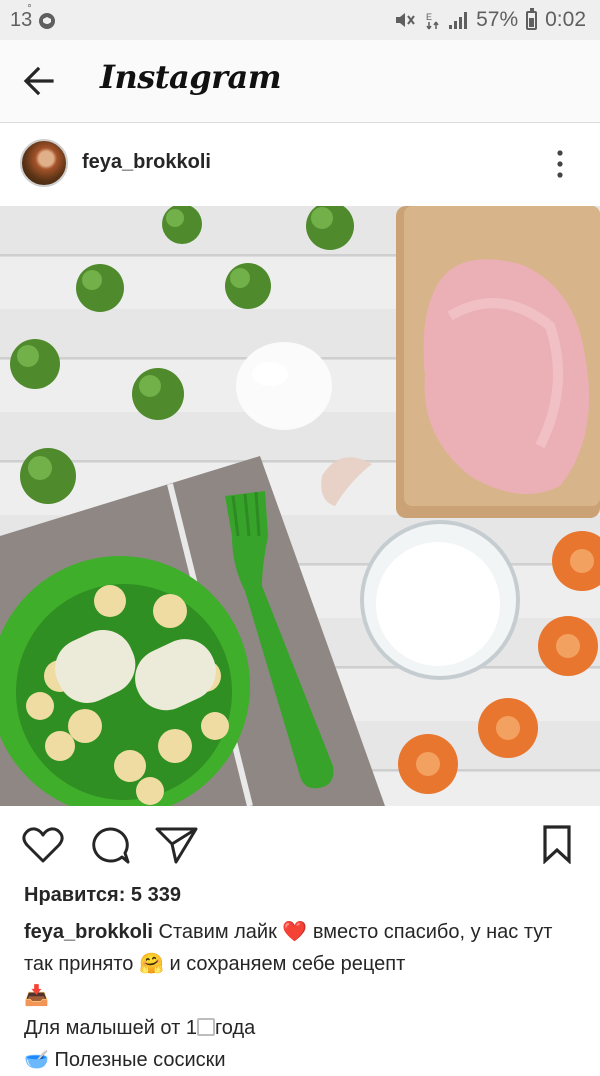 The width and height of the screenshot is (600, 1076). I want to click on comment-bubble-icon, so click(110, 846).